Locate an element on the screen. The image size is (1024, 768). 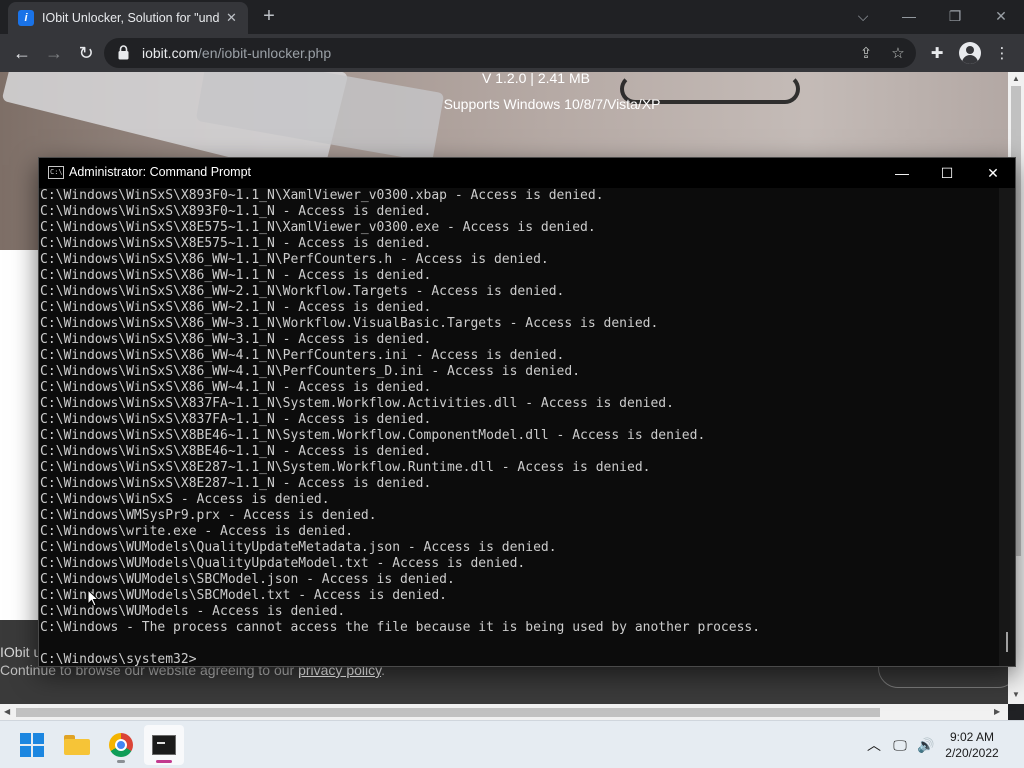
taskbar-clock: 9:02 AM 2/20/2022 is located at coordinates (972, 745).